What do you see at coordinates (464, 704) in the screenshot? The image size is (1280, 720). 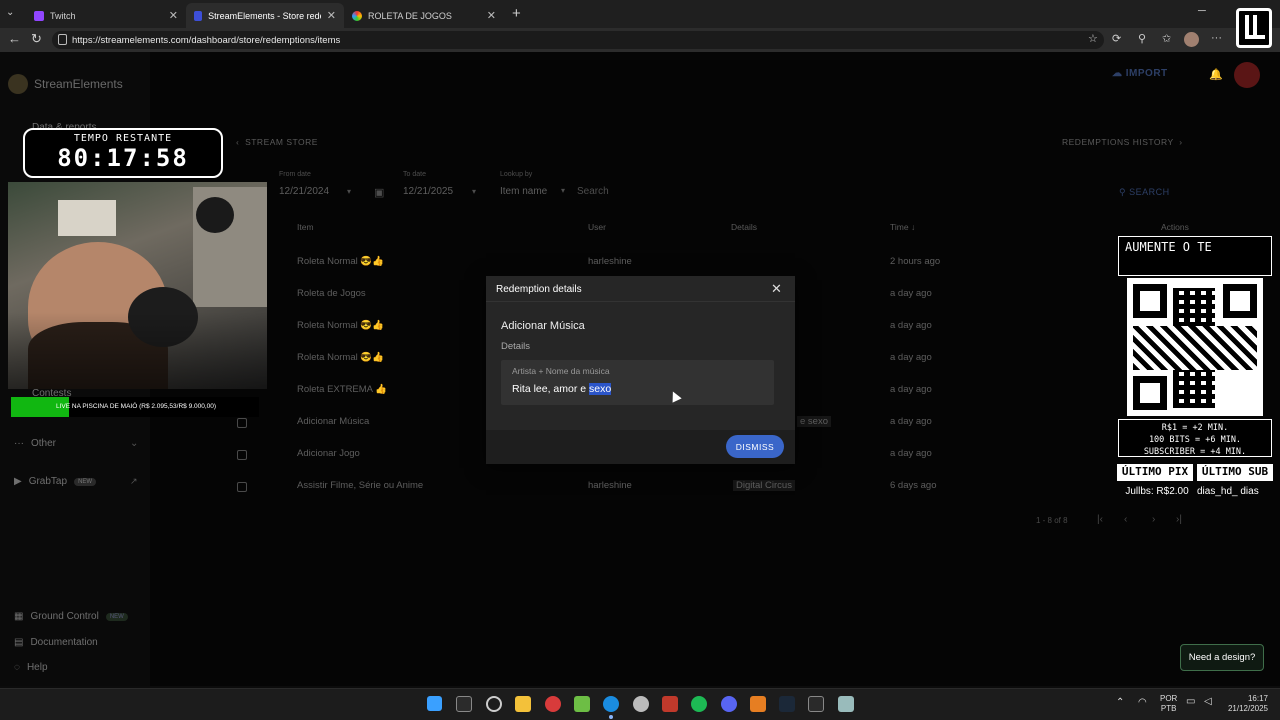 I see `terminal-icon` at bounding box center [464, 704].